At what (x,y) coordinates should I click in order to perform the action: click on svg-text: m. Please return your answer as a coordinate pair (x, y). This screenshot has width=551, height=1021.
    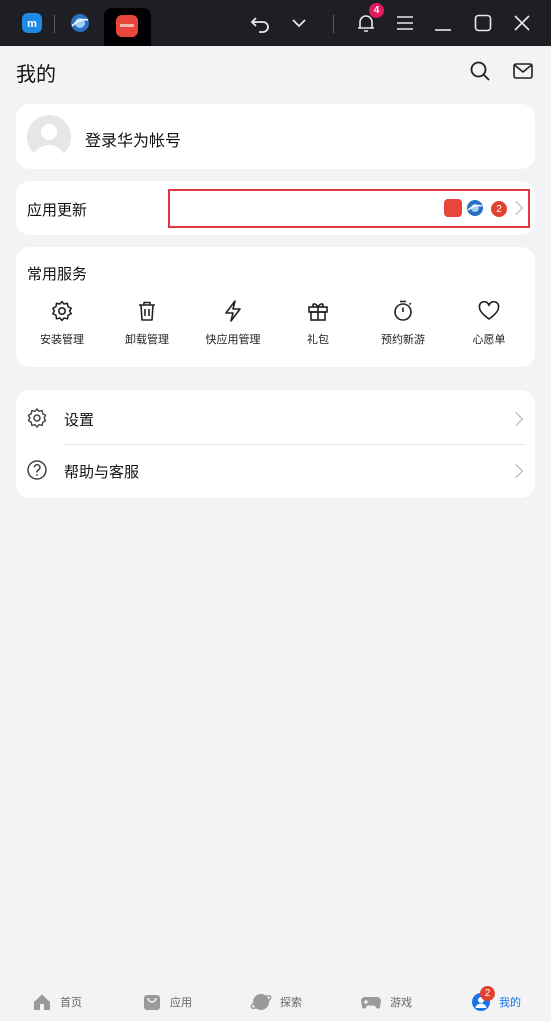
    Looking at the image, I should click on (32, 24).